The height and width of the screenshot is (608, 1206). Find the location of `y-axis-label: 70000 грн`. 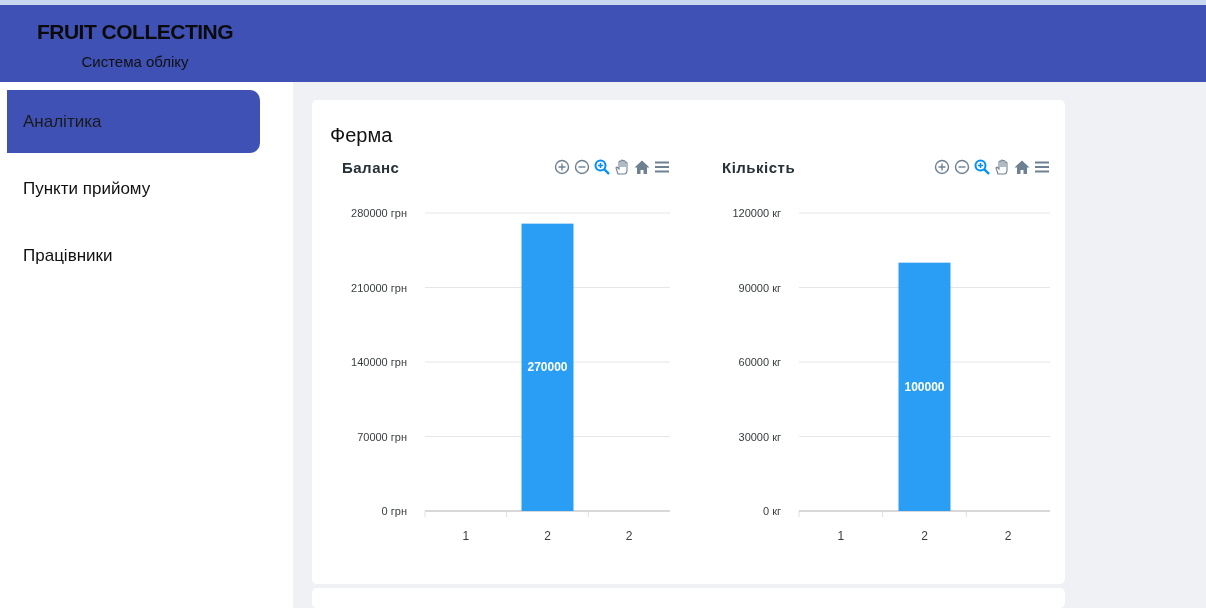

y-axis-label: 70000 грн is located at coordinates (382, 436).